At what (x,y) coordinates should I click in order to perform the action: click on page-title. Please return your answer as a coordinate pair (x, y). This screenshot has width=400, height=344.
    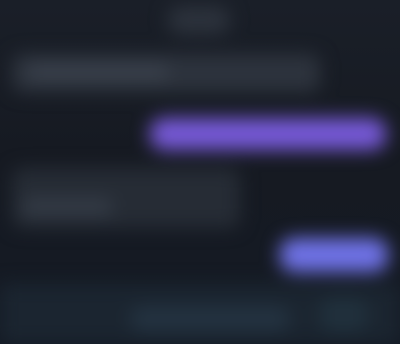
    Looking at the image, I should click on (199, 20).